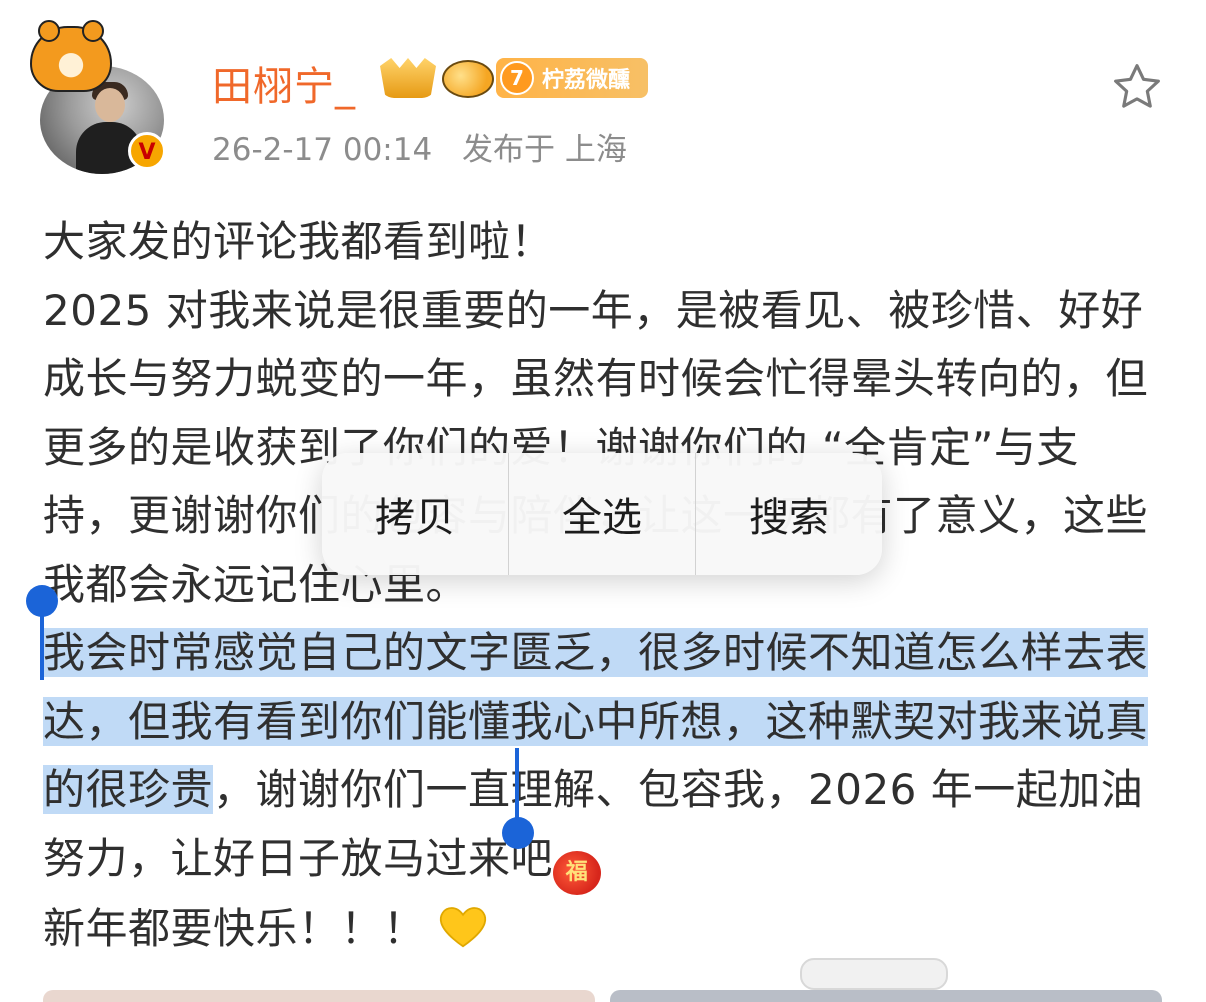 This screenshot has width=1206, height=1002. What do you see at coordinates (284, 83) in the screenshot?
I see `username: 田栩宁_` at bounding box center [284, 83].